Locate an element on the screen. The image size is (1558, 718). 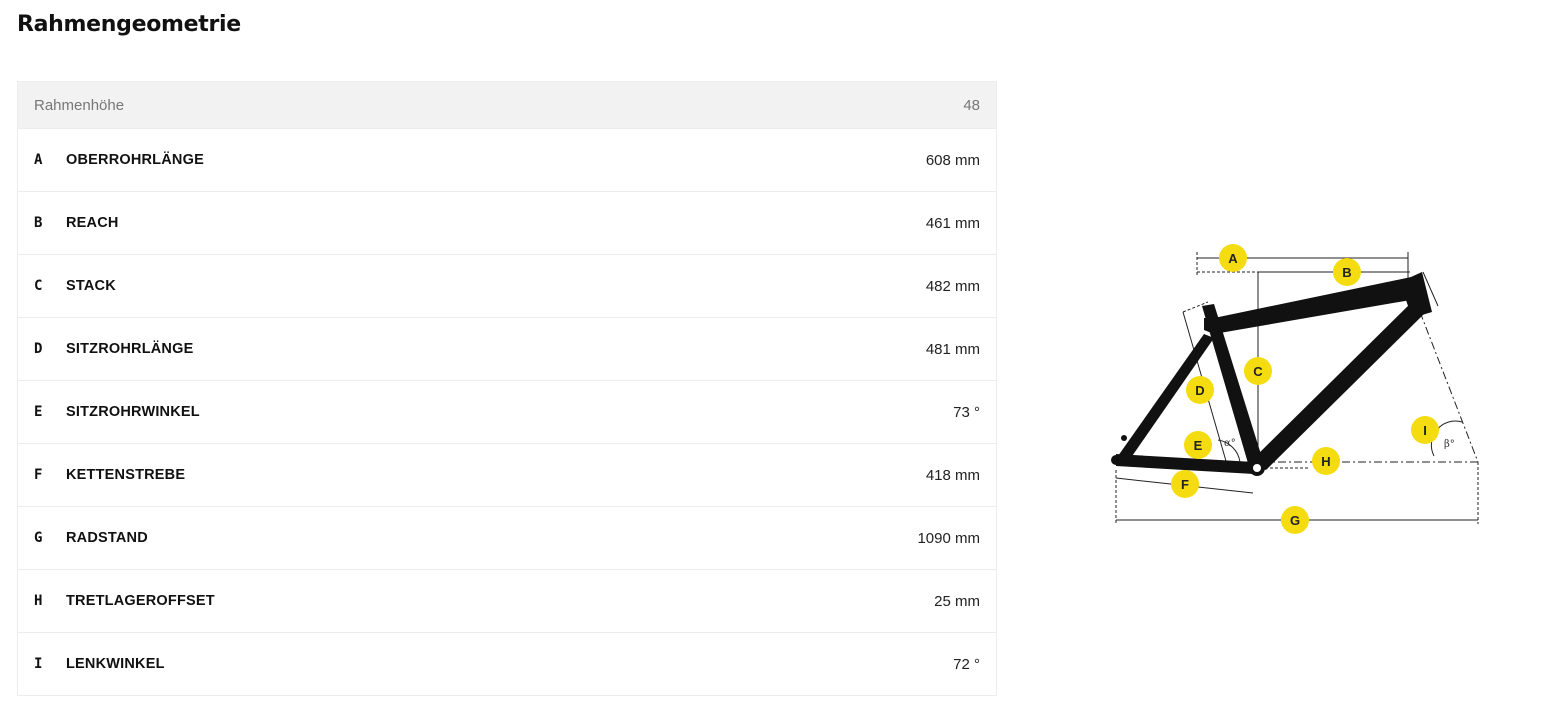
badge-h-label: H is located at coordinates (1325, 461).